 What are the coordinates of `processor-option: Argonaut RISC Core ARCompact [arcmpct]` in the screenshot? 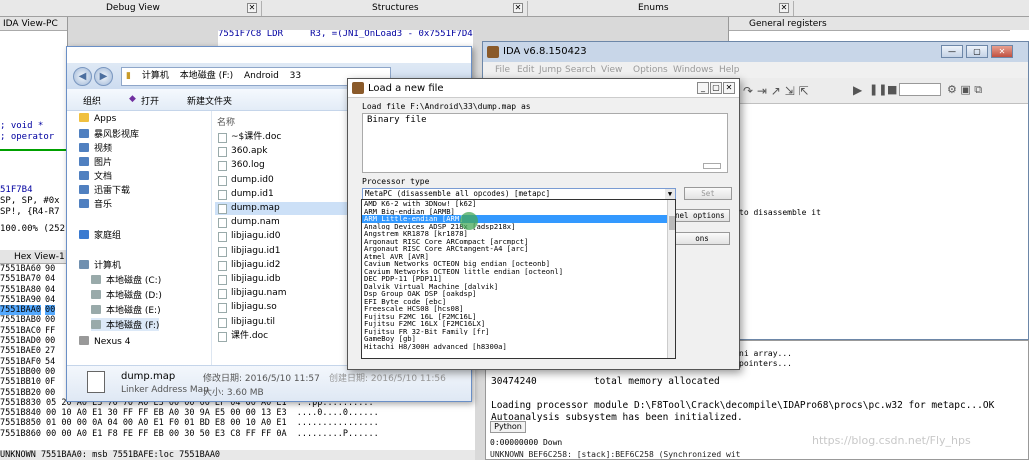 It's located at (518, 242).